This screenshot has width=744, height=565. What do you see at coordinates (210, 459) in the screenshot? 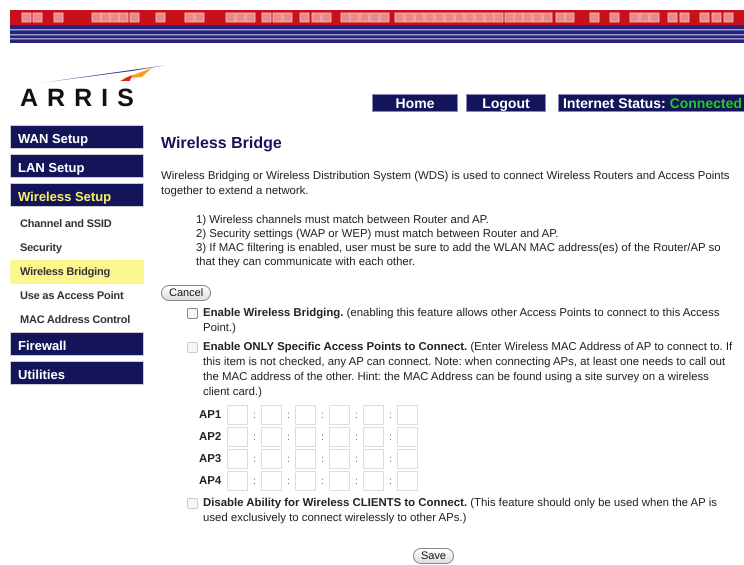
I see `ap-label: AP3` at bounding box center [210, 459].